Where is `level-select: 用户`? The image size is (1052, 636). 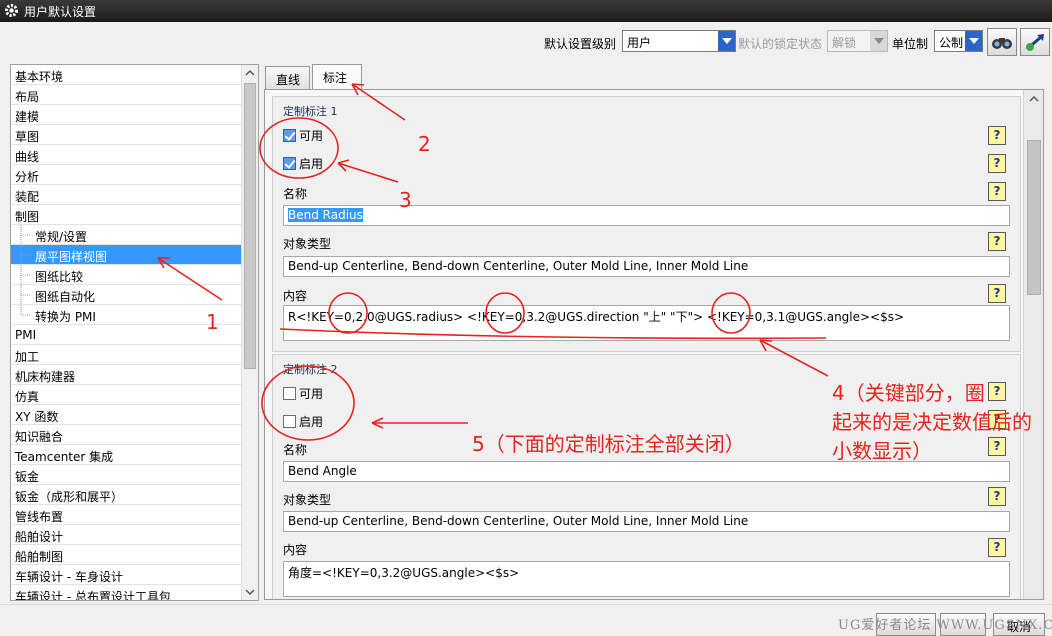
level-select: 用户 is located at coordinates (679, 41).